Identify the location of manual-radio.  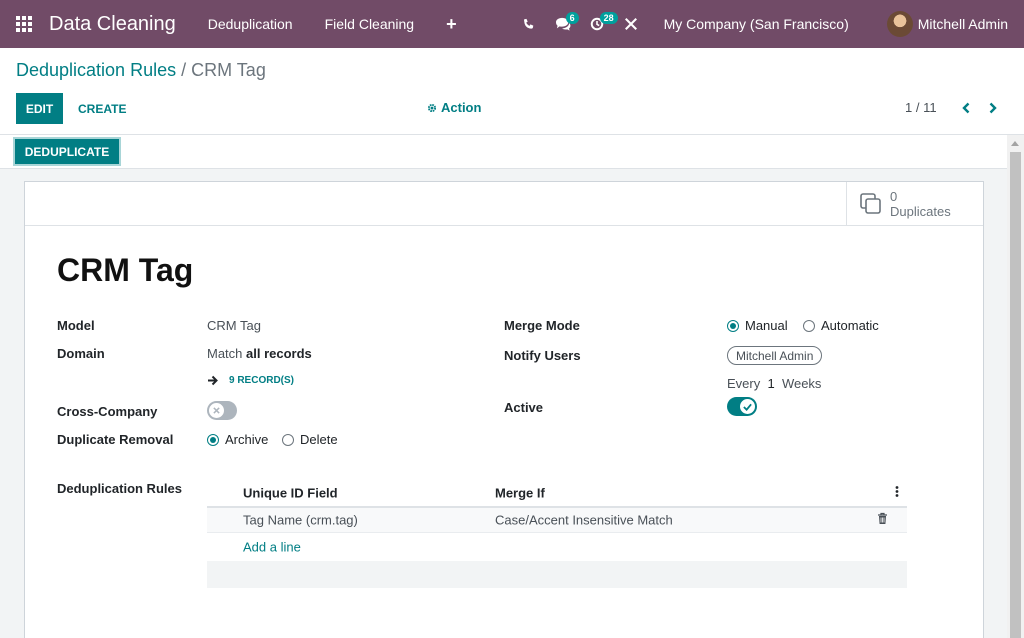
(733, 326).